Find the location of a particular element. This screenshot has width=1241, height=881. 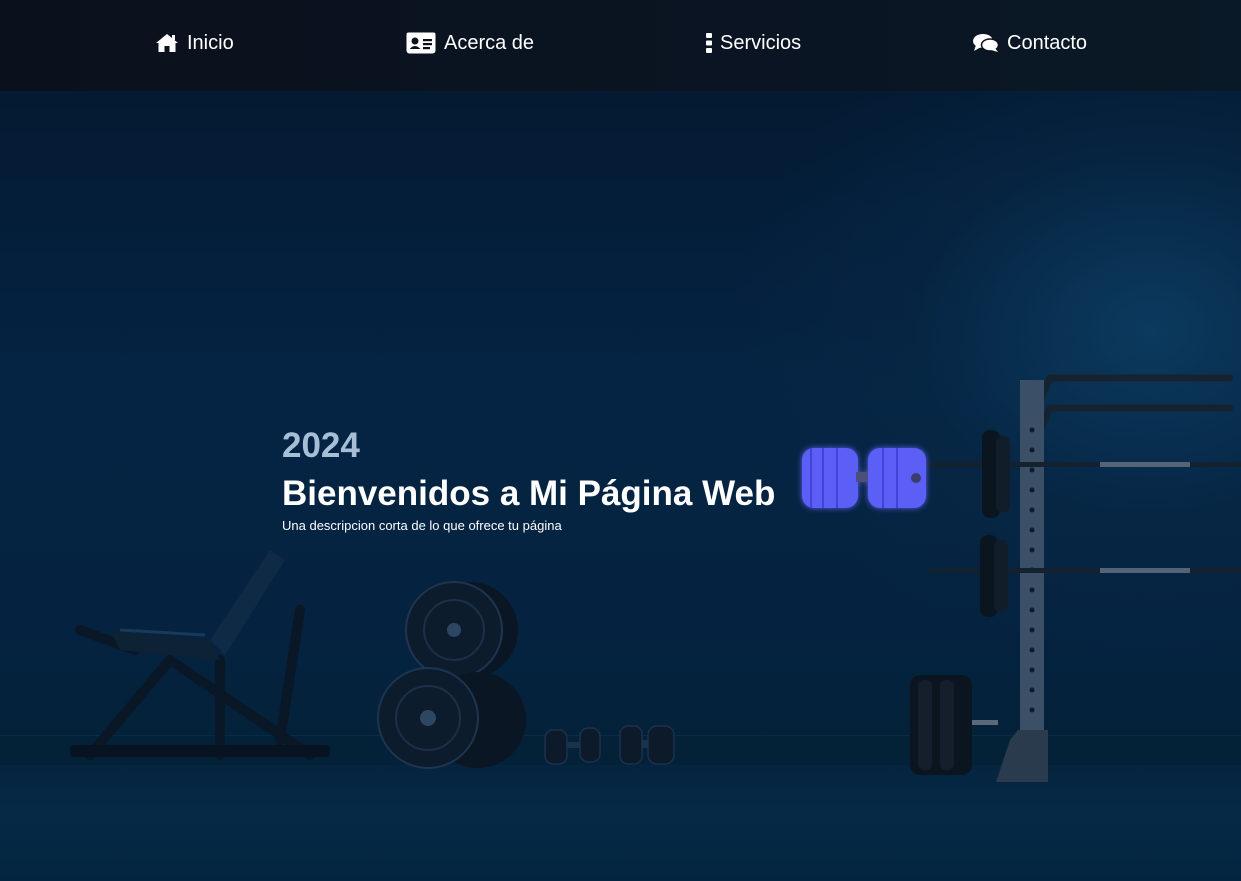

nav-label-servicios: Servicios is located at coordinates (761, 42).